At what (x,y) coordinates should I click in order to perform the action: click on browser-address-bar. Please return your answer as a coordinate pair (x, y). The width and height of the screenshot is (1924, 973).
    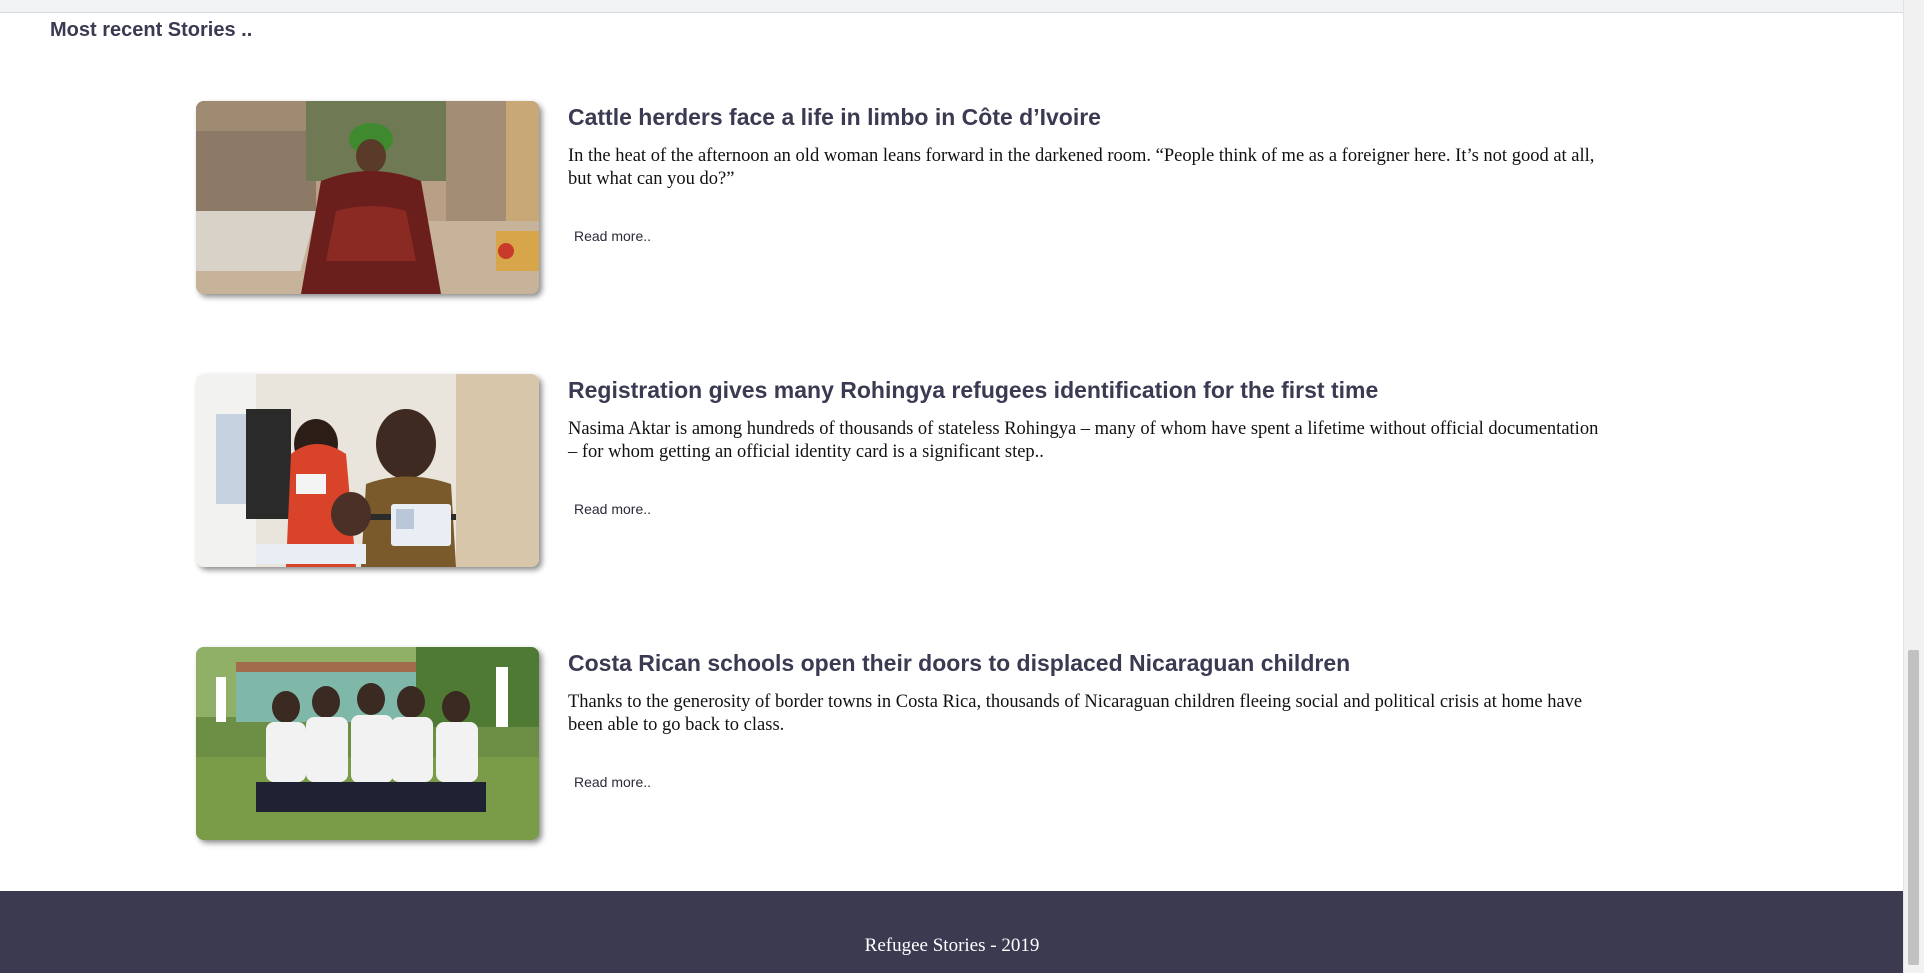
    Looking at the image, I should click on (952, 6).